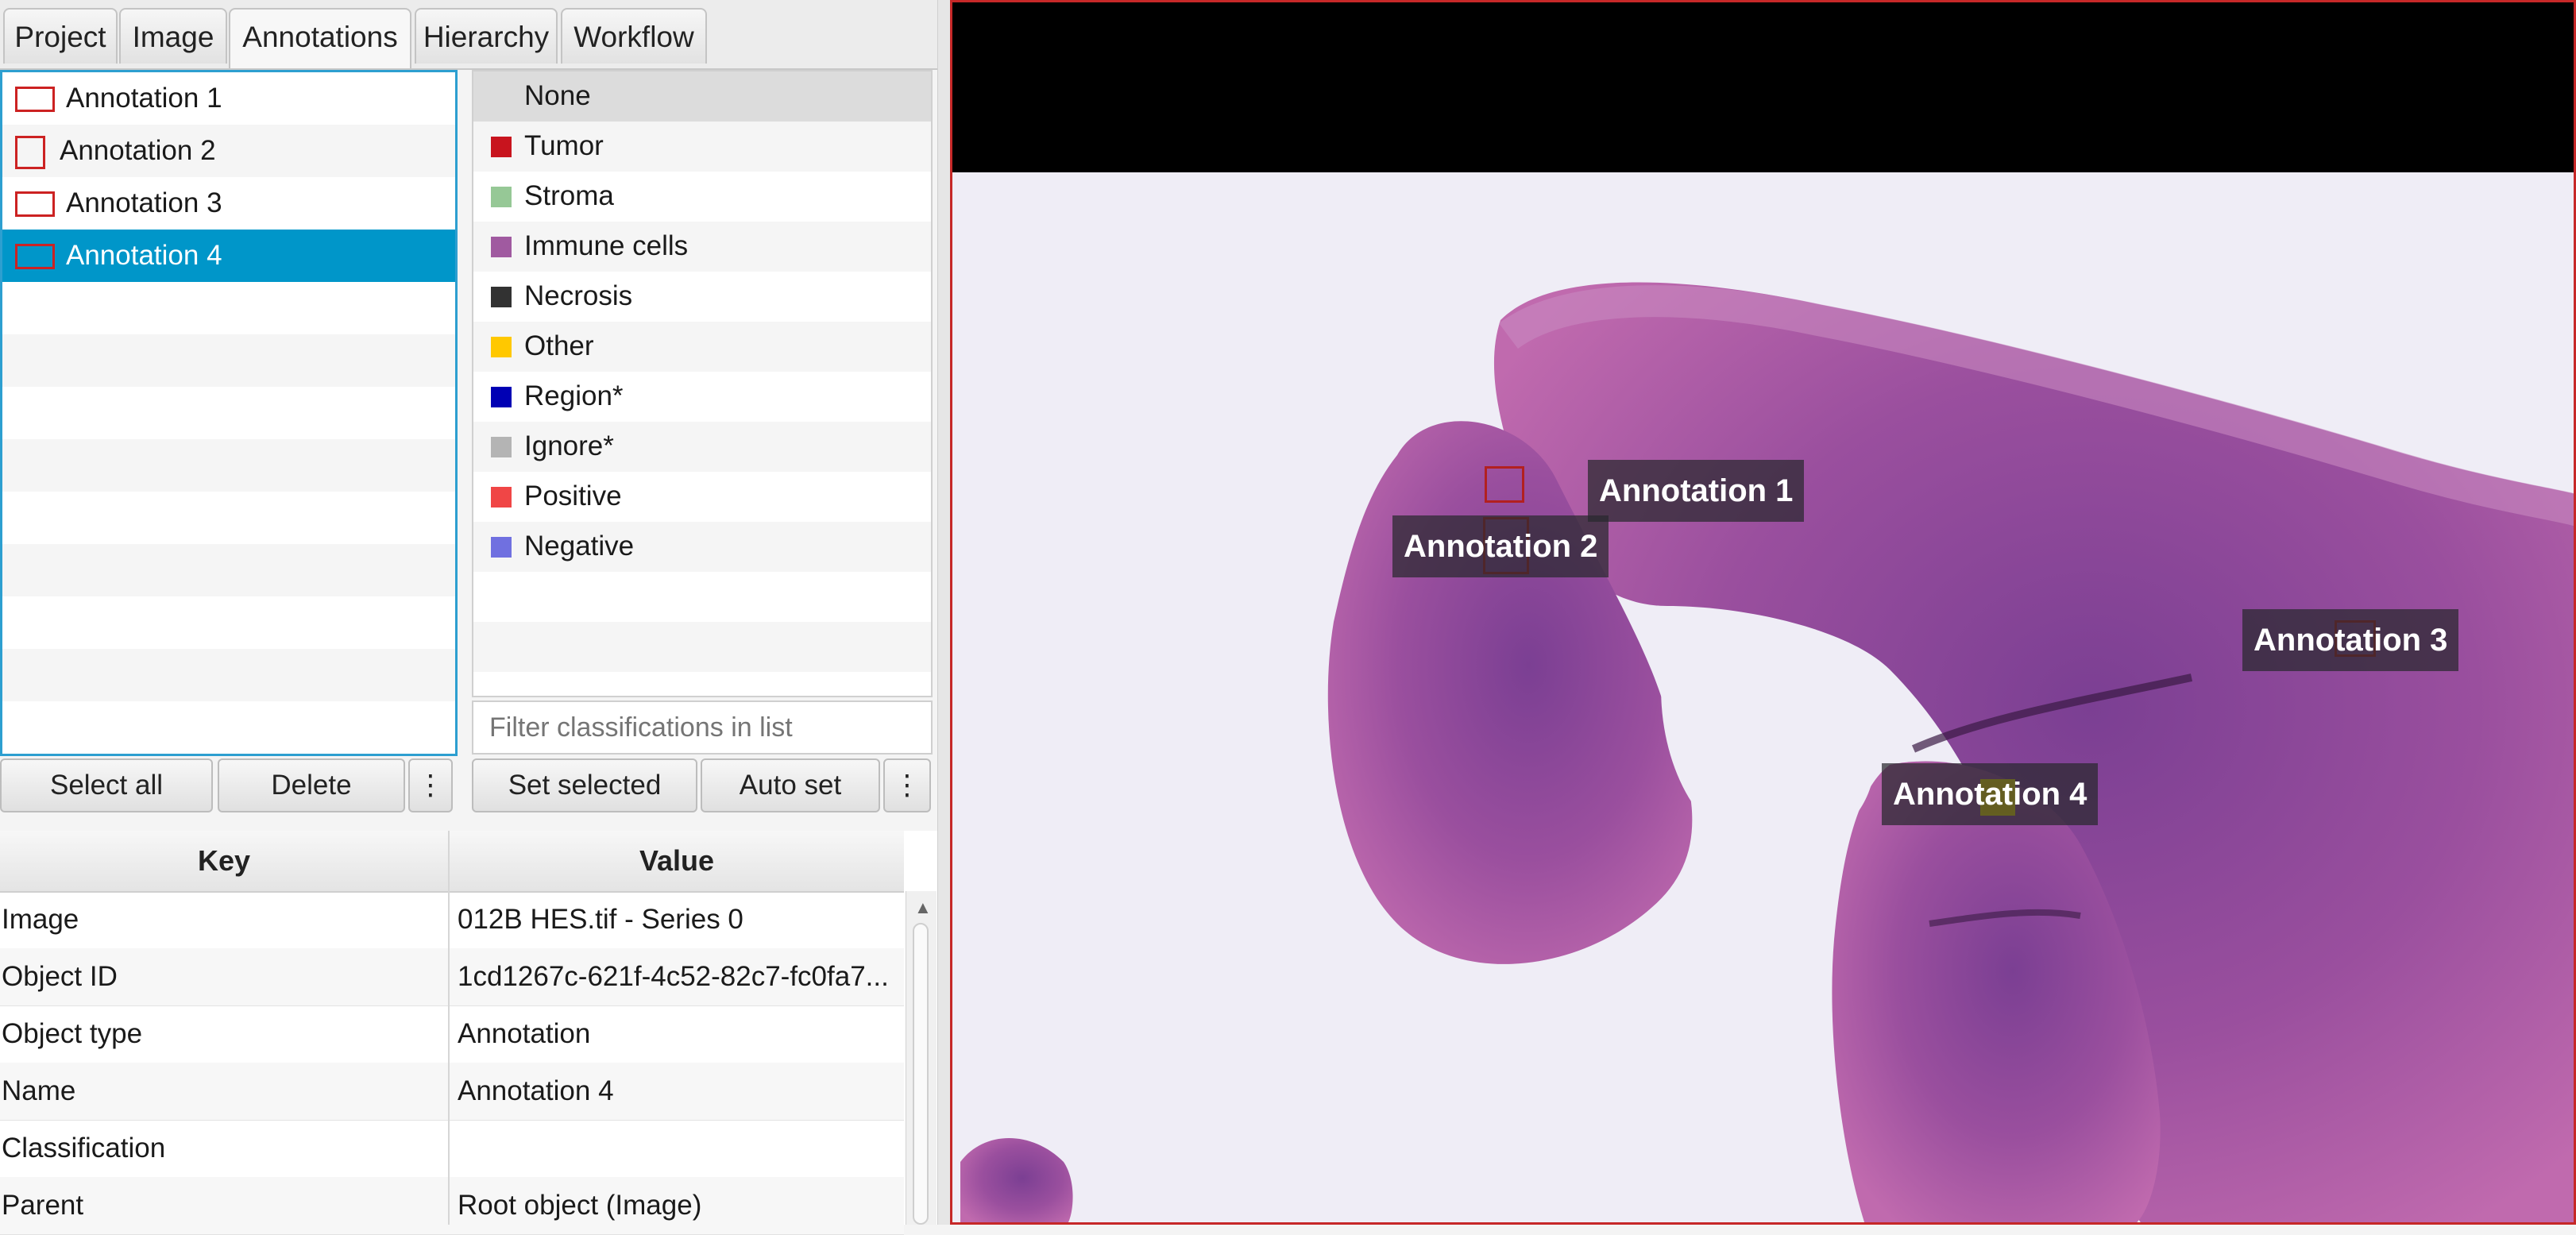  I want to click on properties-header: Key Value, so click(452, 862).